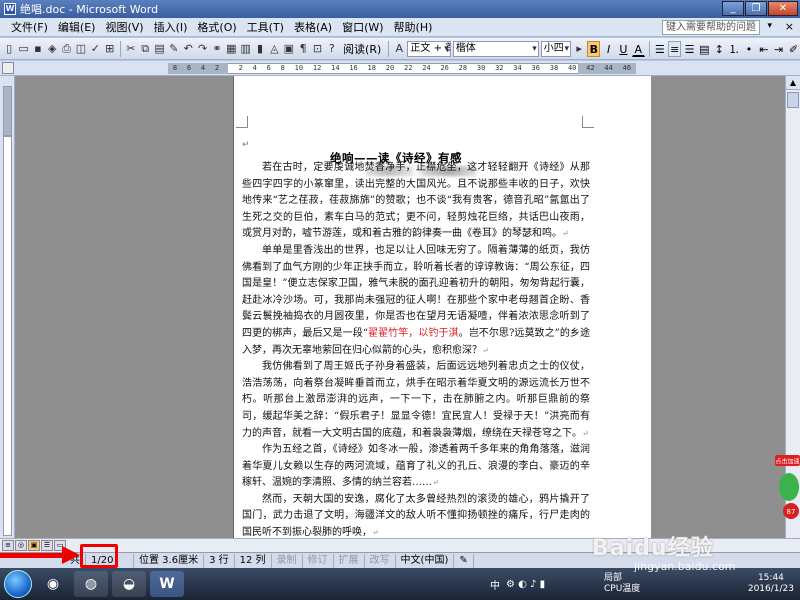 The image size is (800, 600). I want to click on ruler-number: 26, so click(444, 68).